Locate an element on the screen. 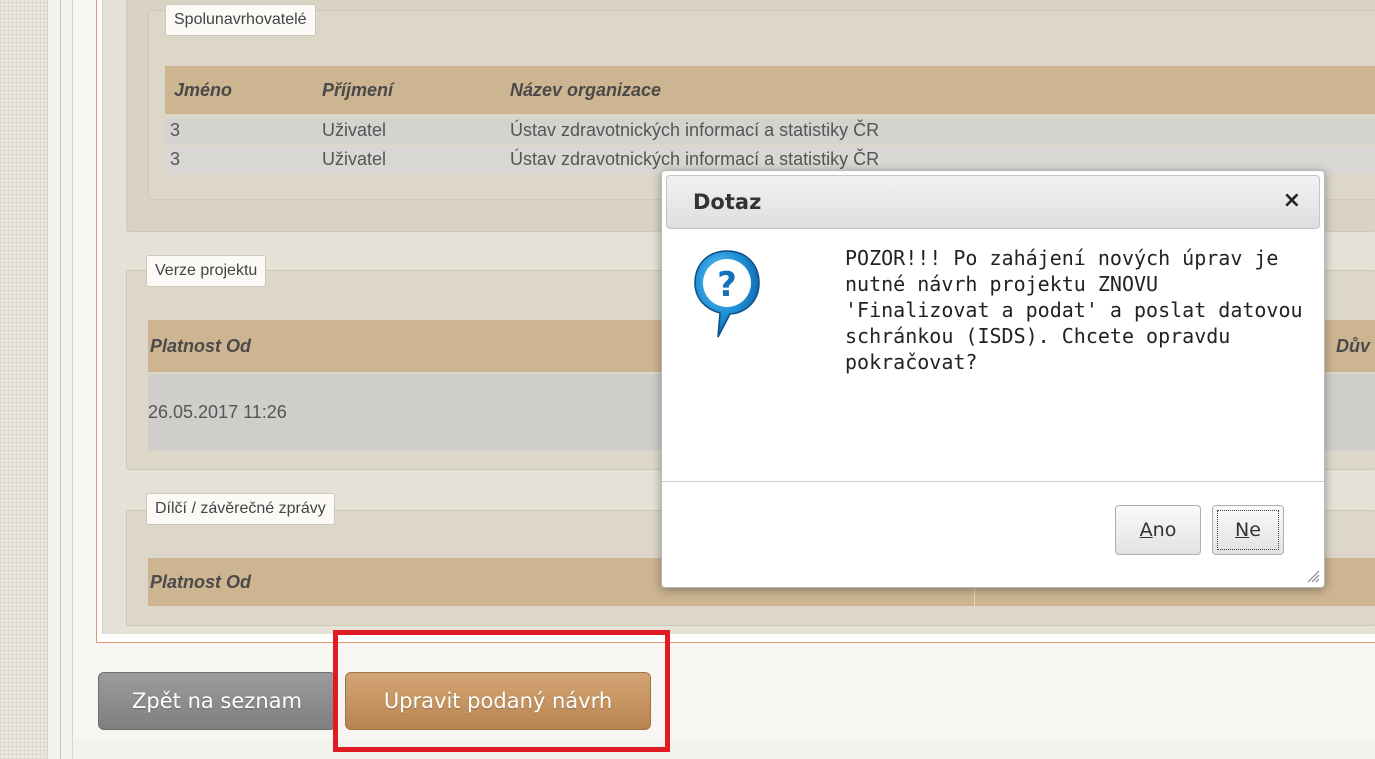  question-icon: ? is located at coordinates (727, 294).